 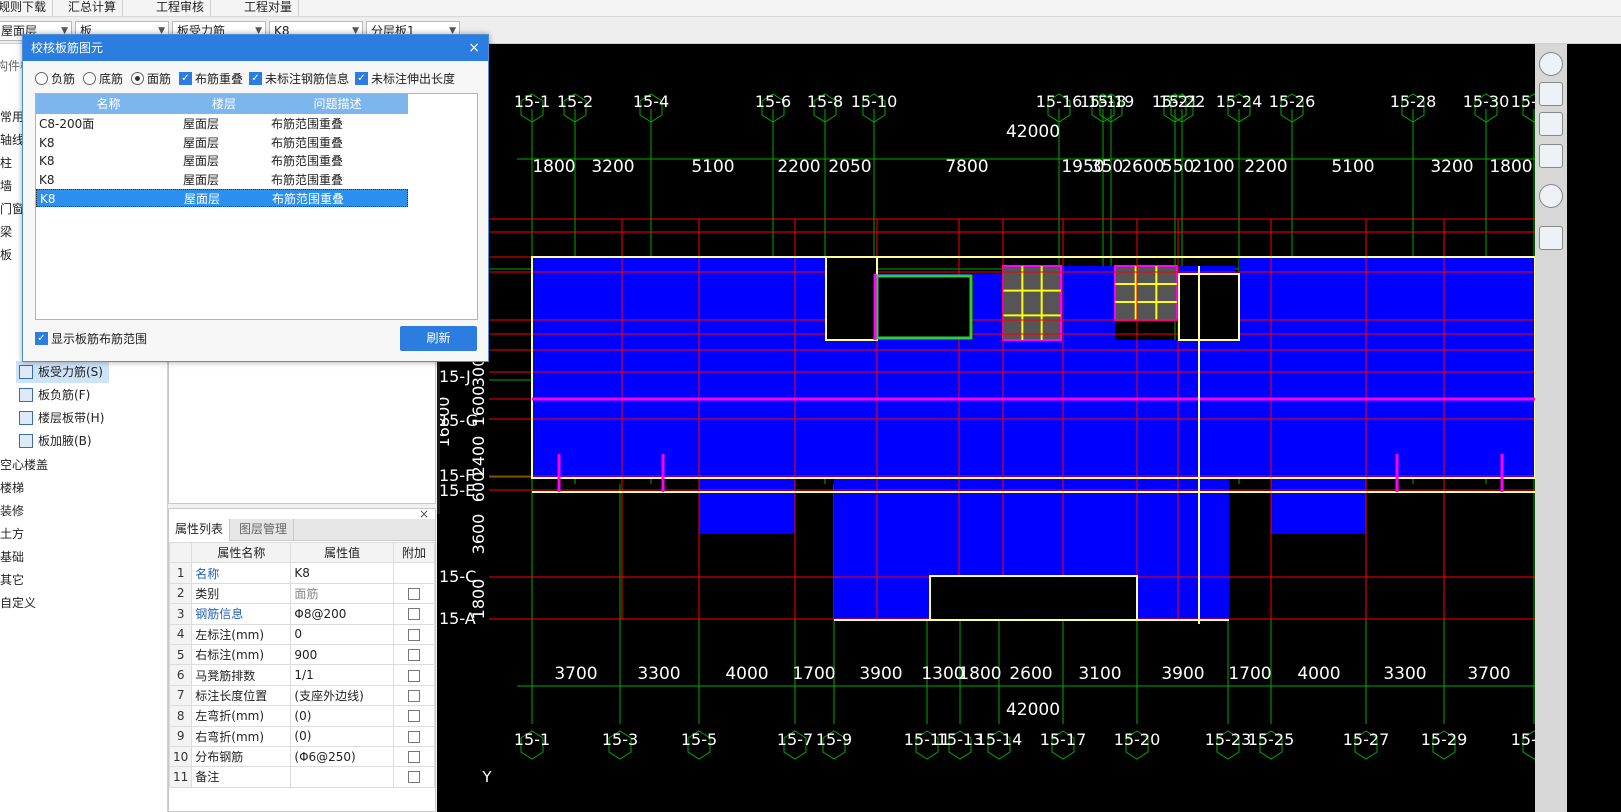 I want to click on option-label: 面筋, so click(x=159, y=79).